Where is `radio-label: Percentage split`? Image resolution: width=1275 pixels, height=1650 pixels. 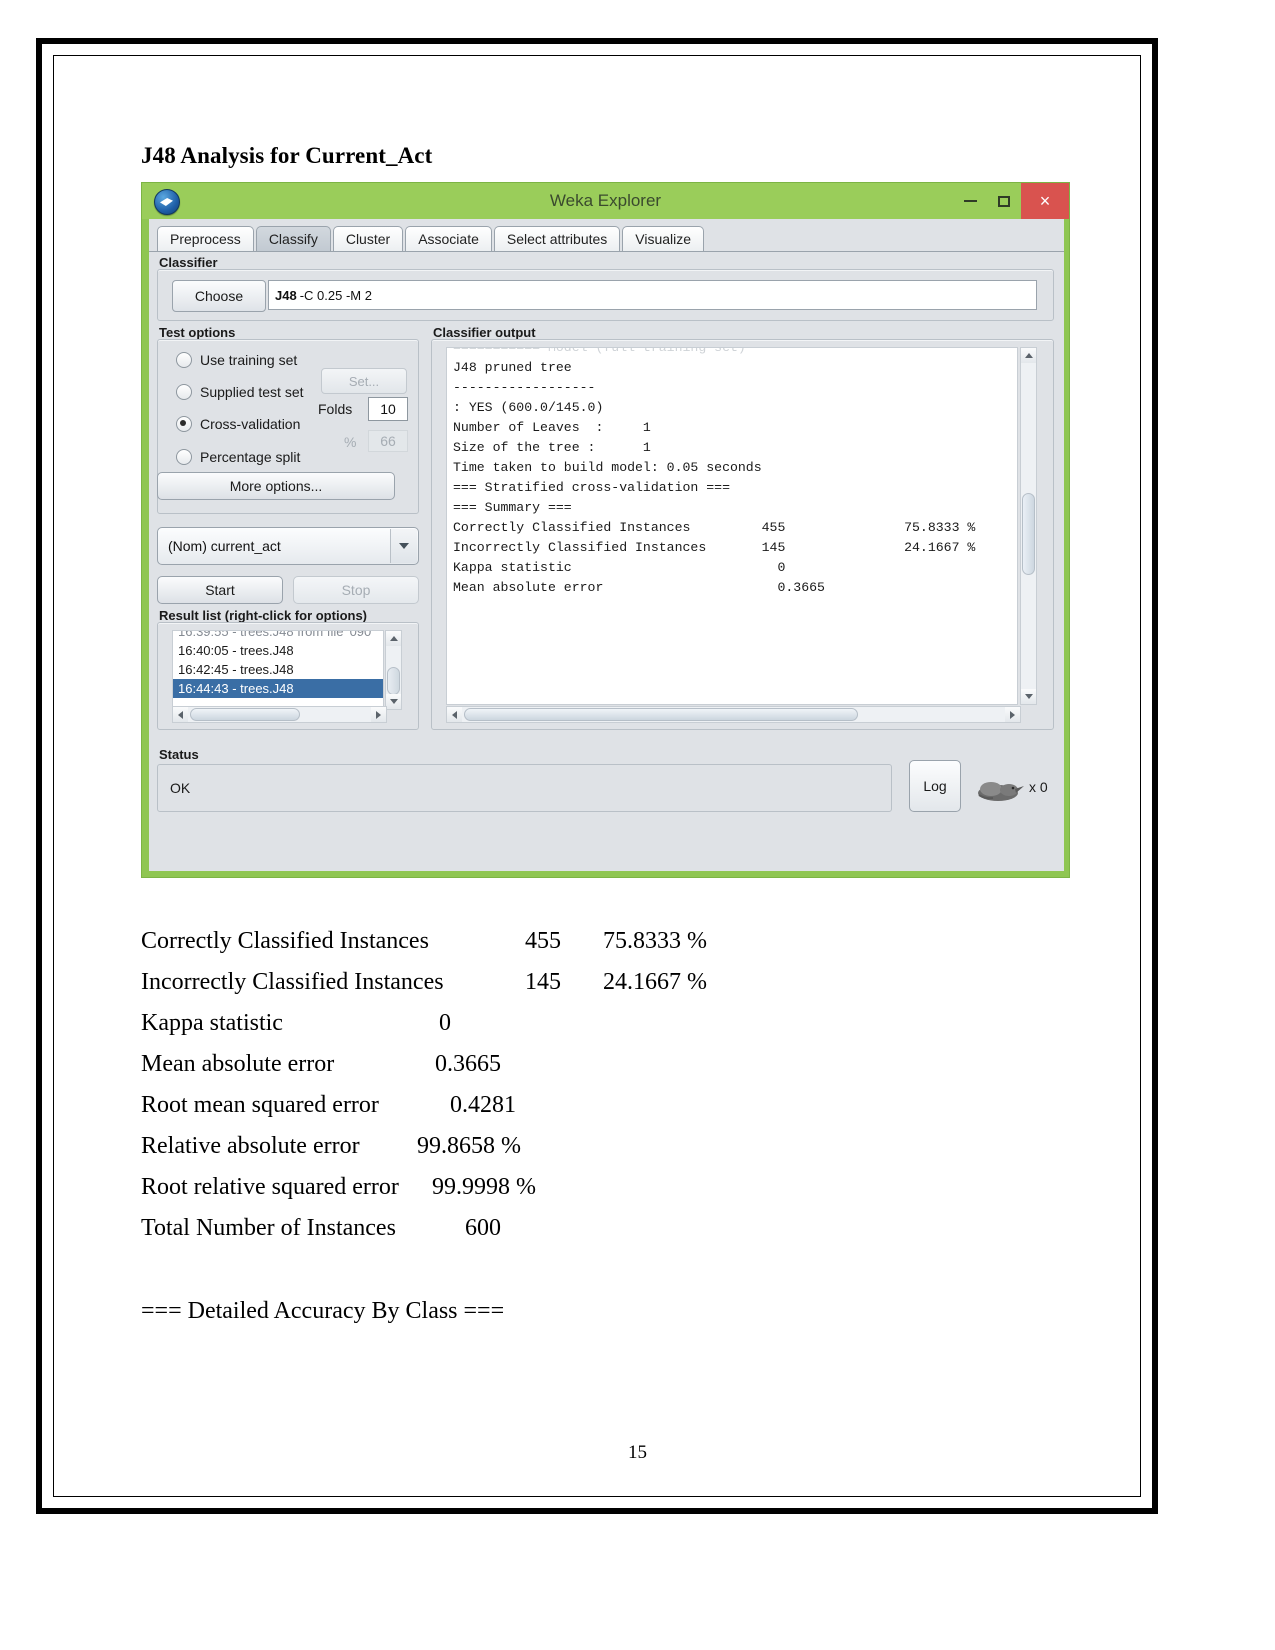 radio-label: Percentage split is located at coordinates (250, 457).